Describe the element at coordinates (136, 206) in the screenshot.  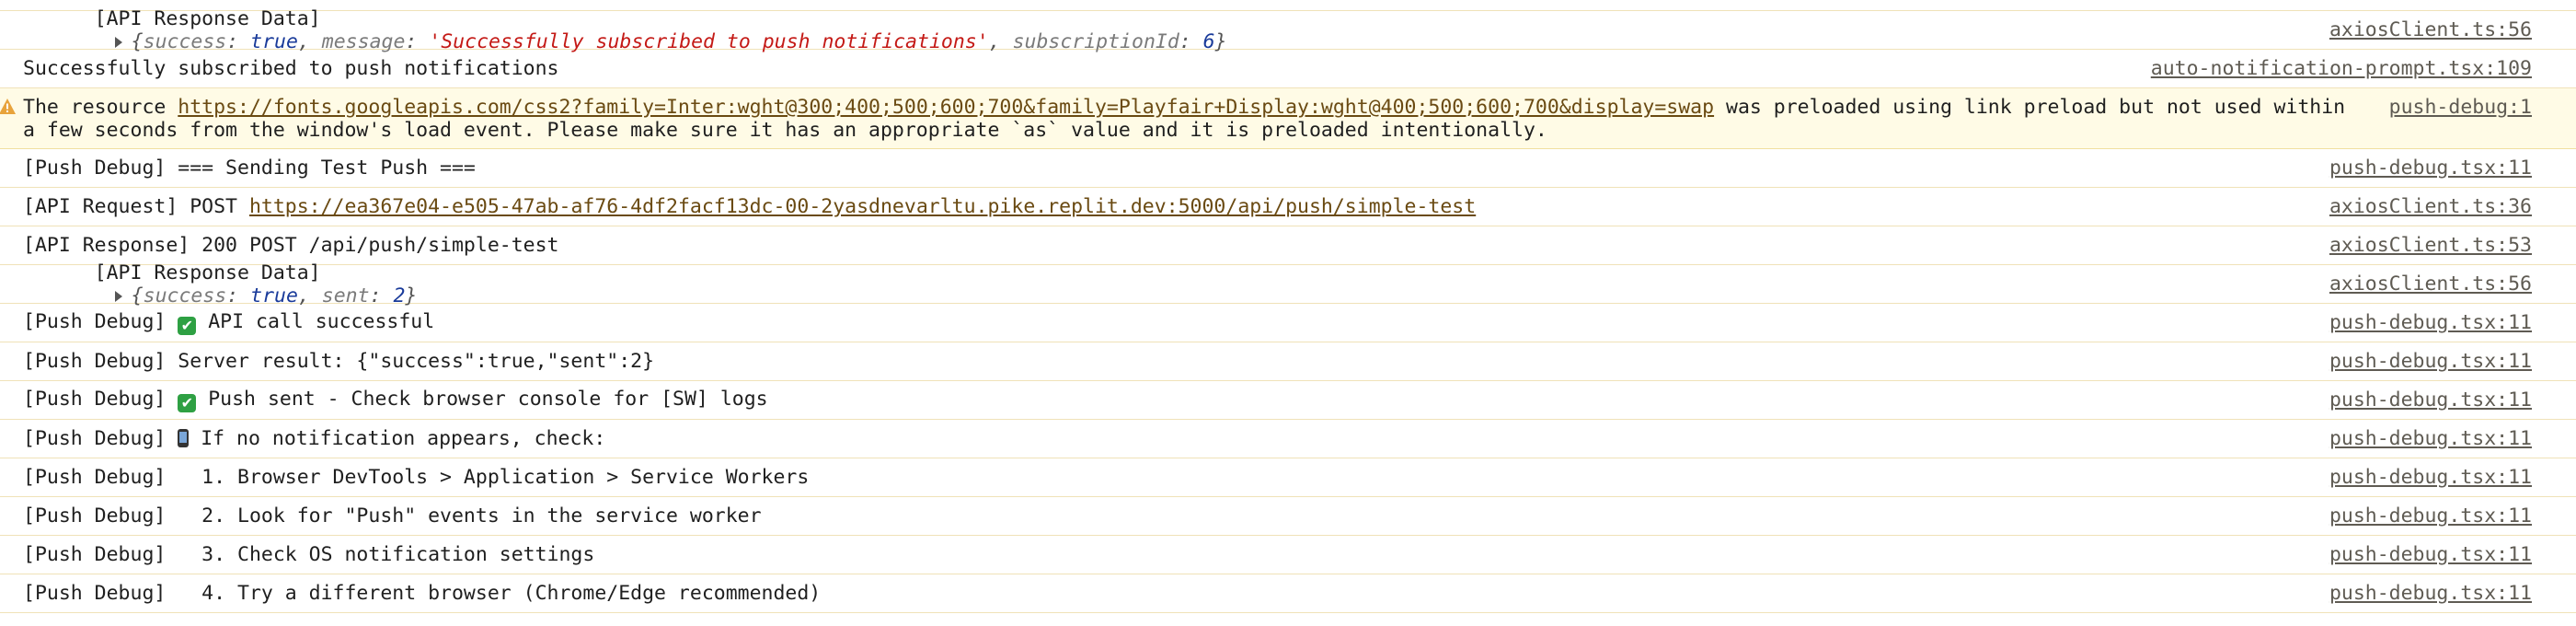
I see `log-message: [API Request] POST` at that location.